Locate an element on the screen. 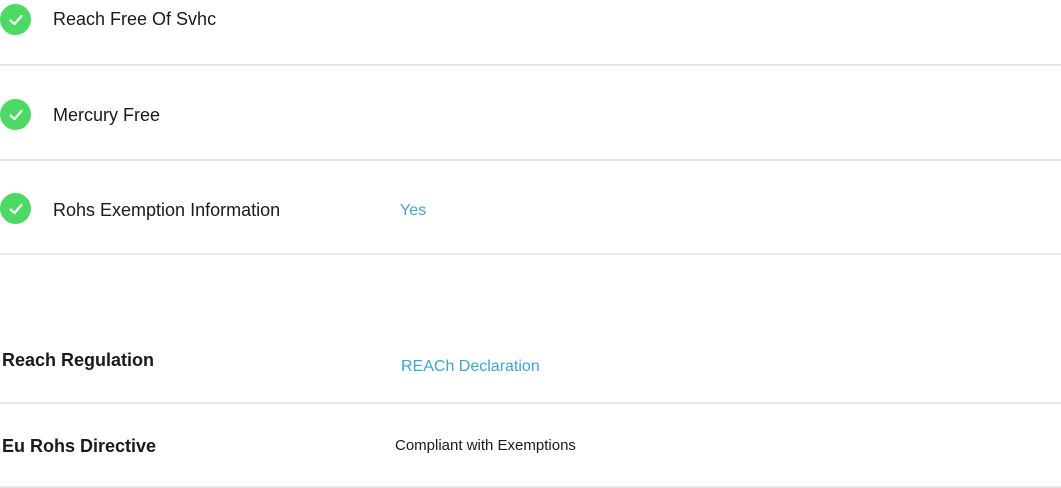  compliance-row-reach-free: Reach Free Of Svhc is located at coordinates (530, 33).